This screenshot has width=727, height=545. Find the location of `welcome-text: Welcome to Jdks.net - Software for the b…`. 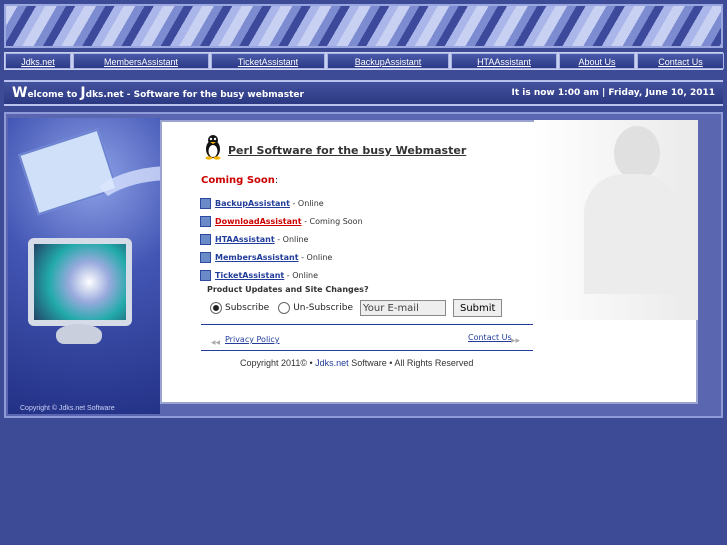

welcome-text: Welcome to Jdks.net - Software for the b… is located at coordinates (158, 93).